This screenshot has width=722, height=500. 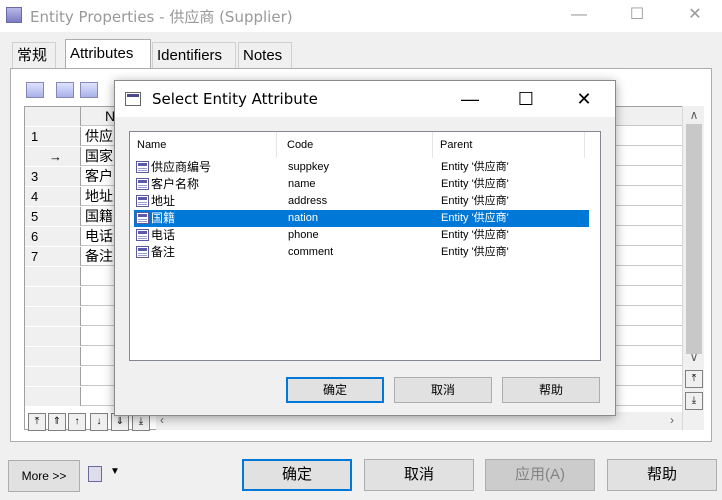 I want to click on attribute-code: phone, so click(x=303, y=235).